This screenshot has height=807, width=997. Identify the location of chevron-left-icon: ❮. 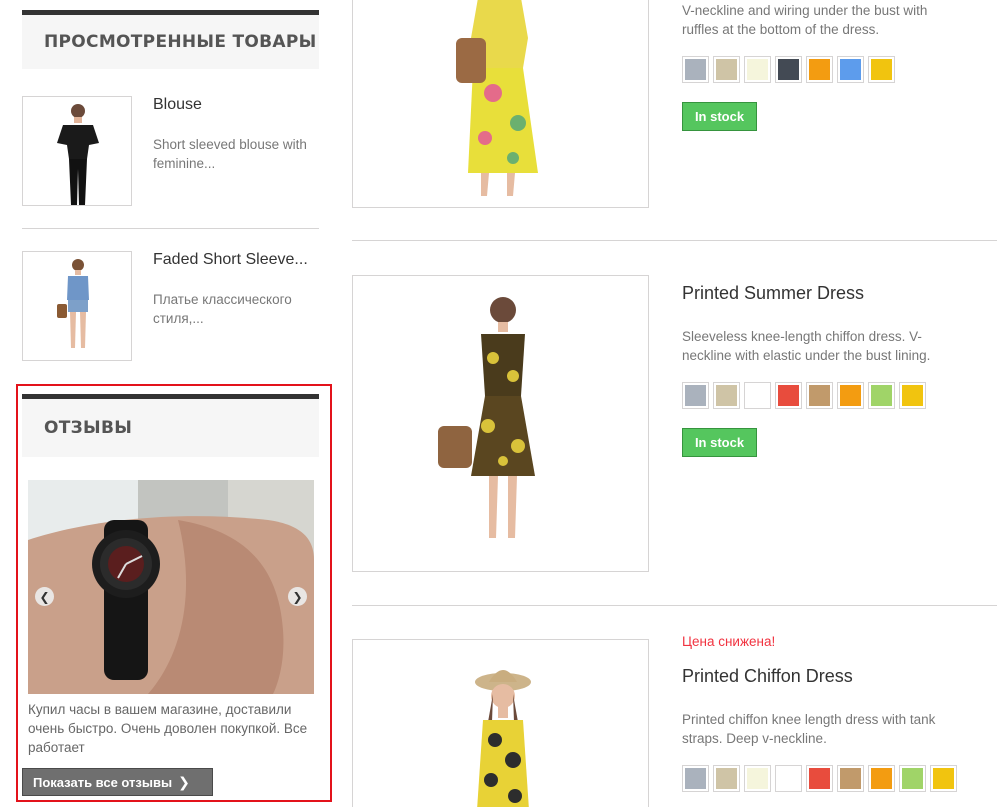
(44, 596).